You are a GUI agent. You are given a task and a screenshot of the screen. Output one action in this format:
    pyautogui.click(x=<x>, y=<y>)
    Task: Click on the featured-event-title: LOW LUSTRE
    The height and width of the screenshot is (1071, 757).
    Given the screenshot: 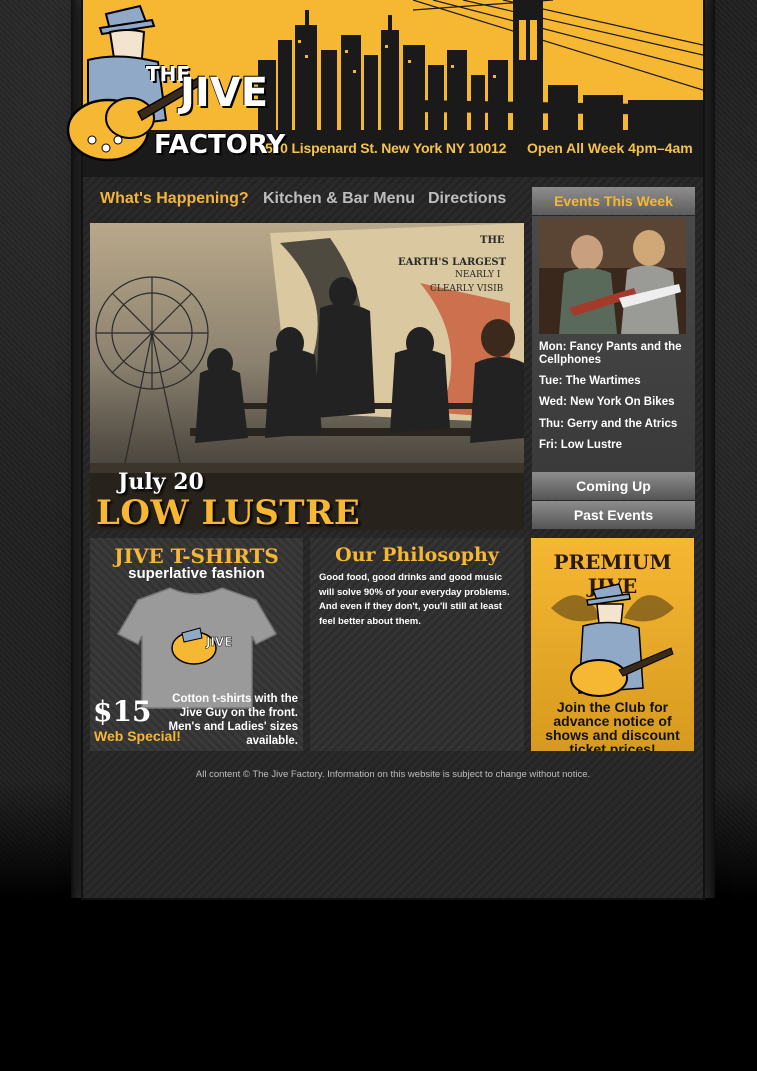 What is the action you would take?
    pyautogui.click(x=228, y=513)
    